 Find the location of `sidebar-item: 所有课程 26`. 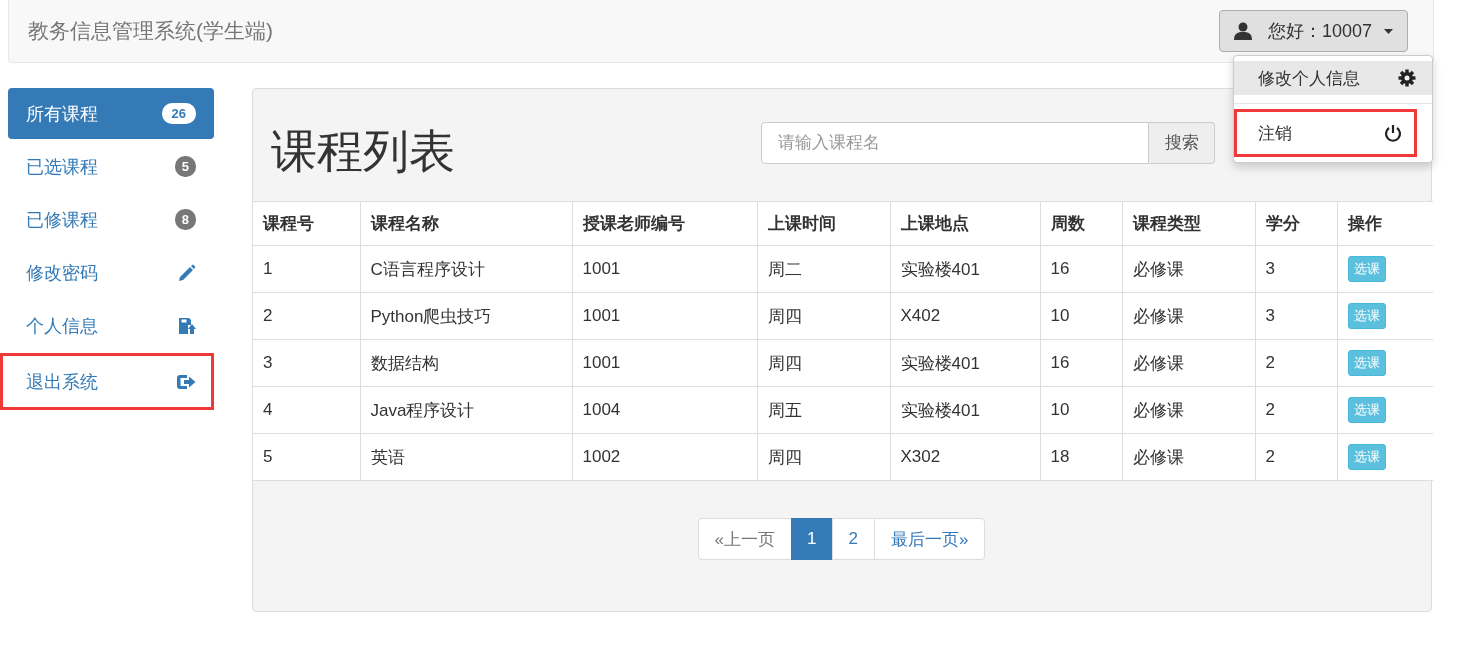

sidebar-item: 所有课程 26 is located at coordinates (111, 113).